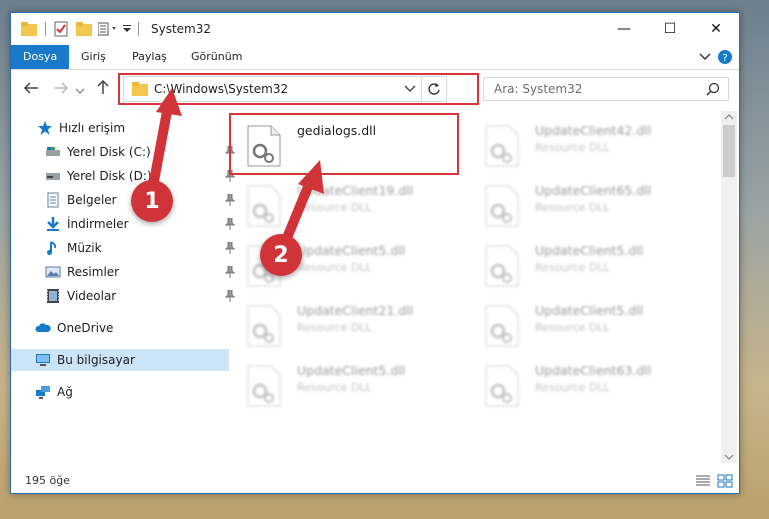 The height and width of the screenshot is (519, 769). Describe the element at coordinates (375, 481) in the screenshot. I see `status-bar: 195 öğe` at that location.